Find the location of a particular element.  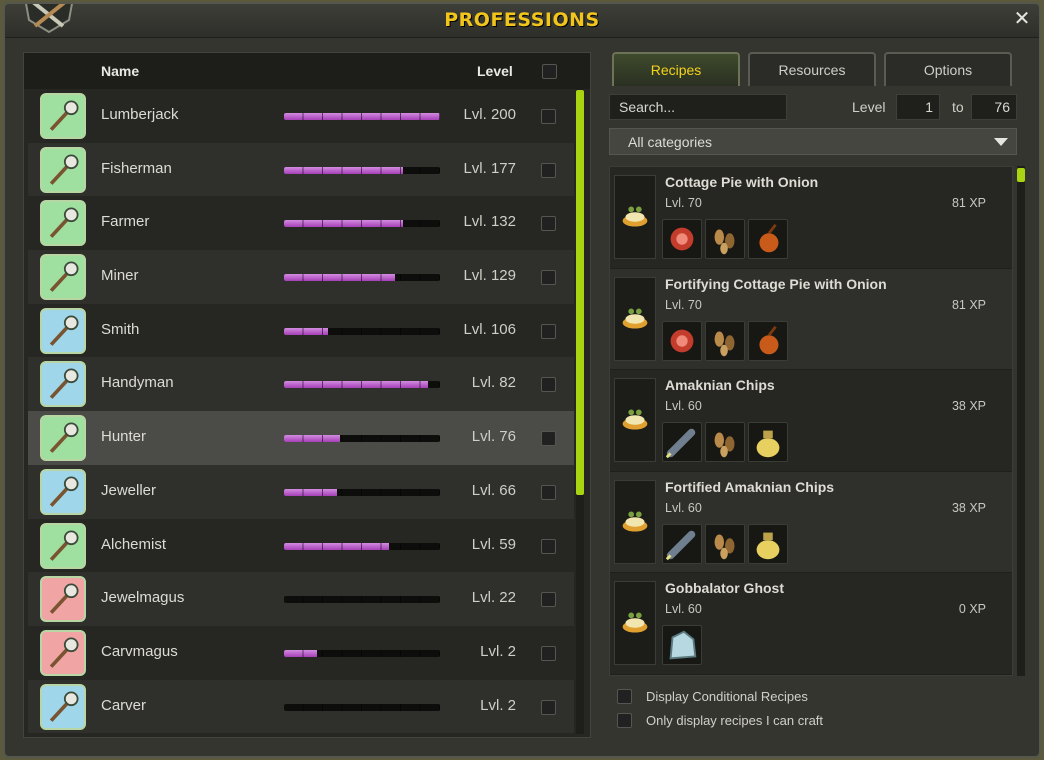

search-input is located at coordinates (698, 107).